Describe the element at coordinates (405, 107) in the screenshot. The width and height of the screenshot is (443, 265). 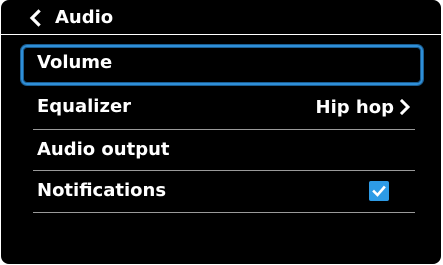
I see `chevron-right-icon` at that location.